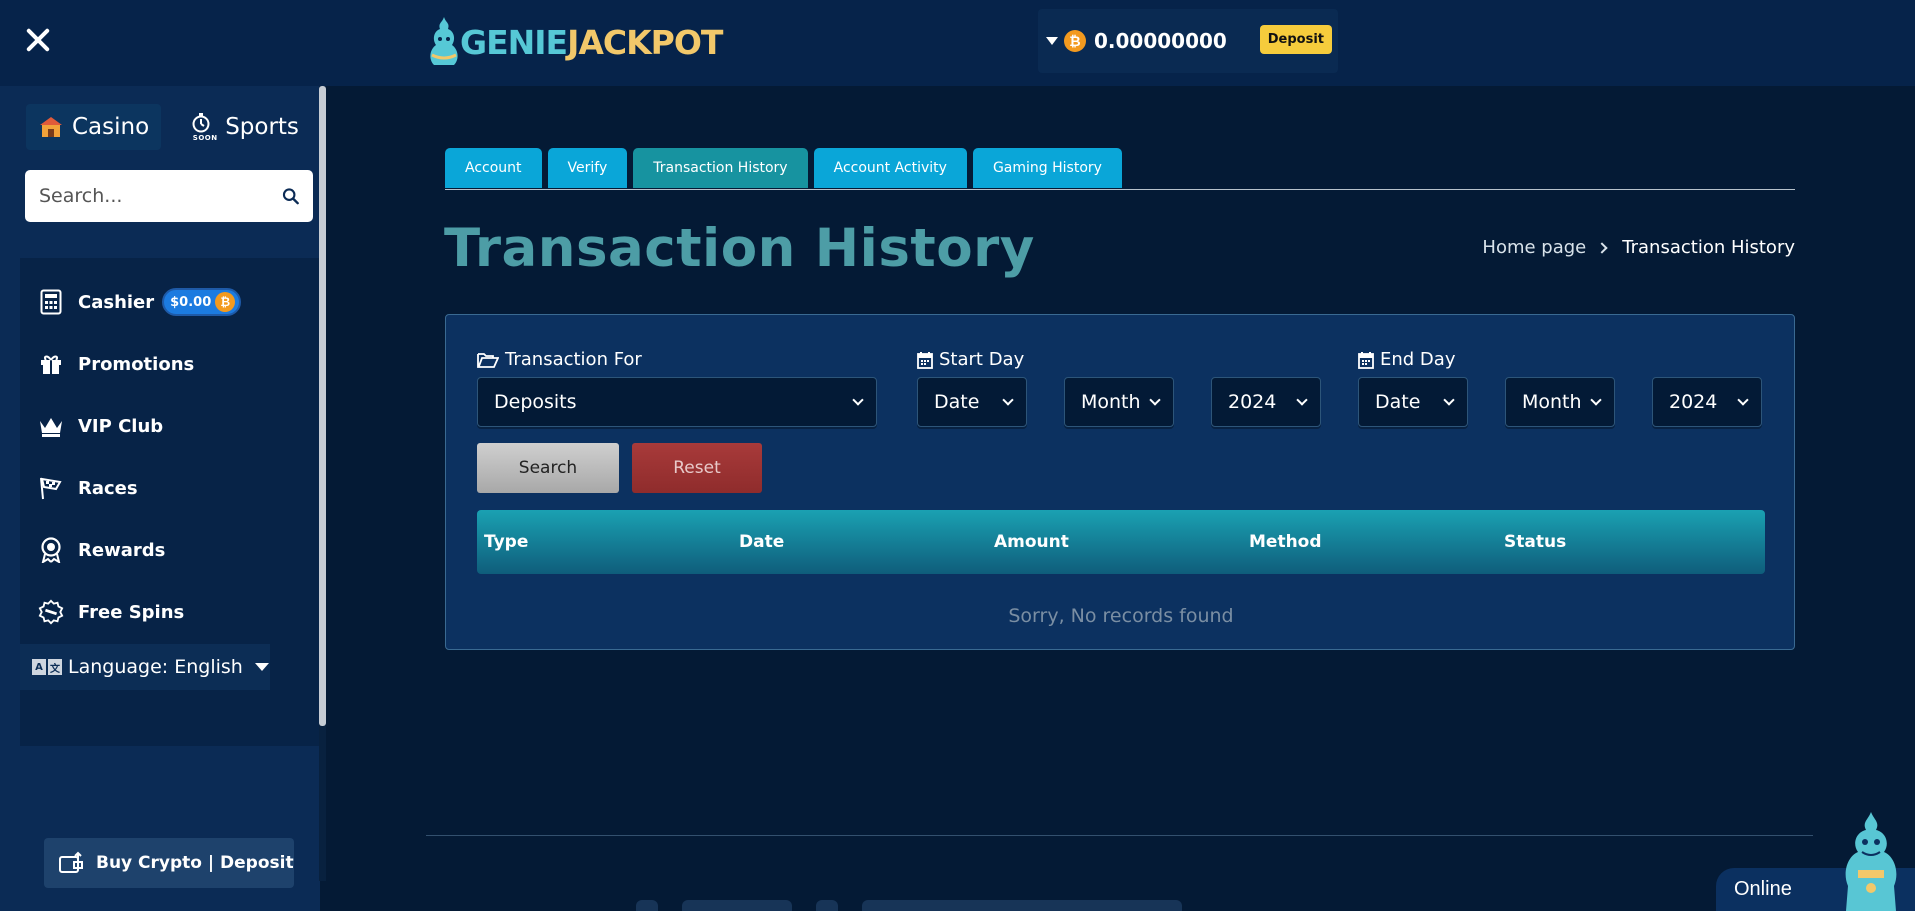 The width and height of the screenshot is (1915, 911). Describe the element at coordinates (1266, 402) in the screenshot. I see `start-year-select: 2024` at that location.